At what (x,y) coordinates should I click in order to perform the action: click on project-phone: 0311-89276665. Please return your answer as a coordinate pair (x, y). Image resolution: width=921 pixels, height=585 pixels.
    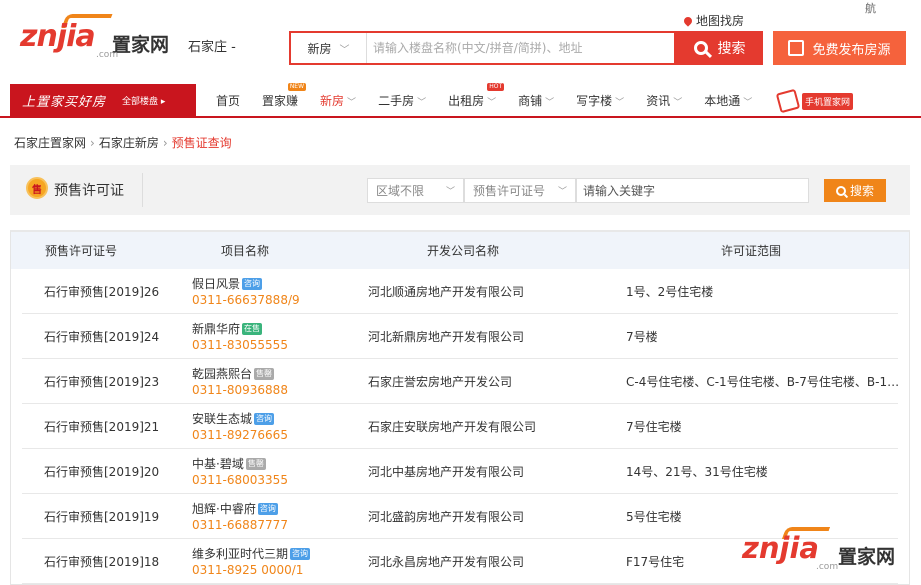
    Looking at the image, I should click on (240, 435).